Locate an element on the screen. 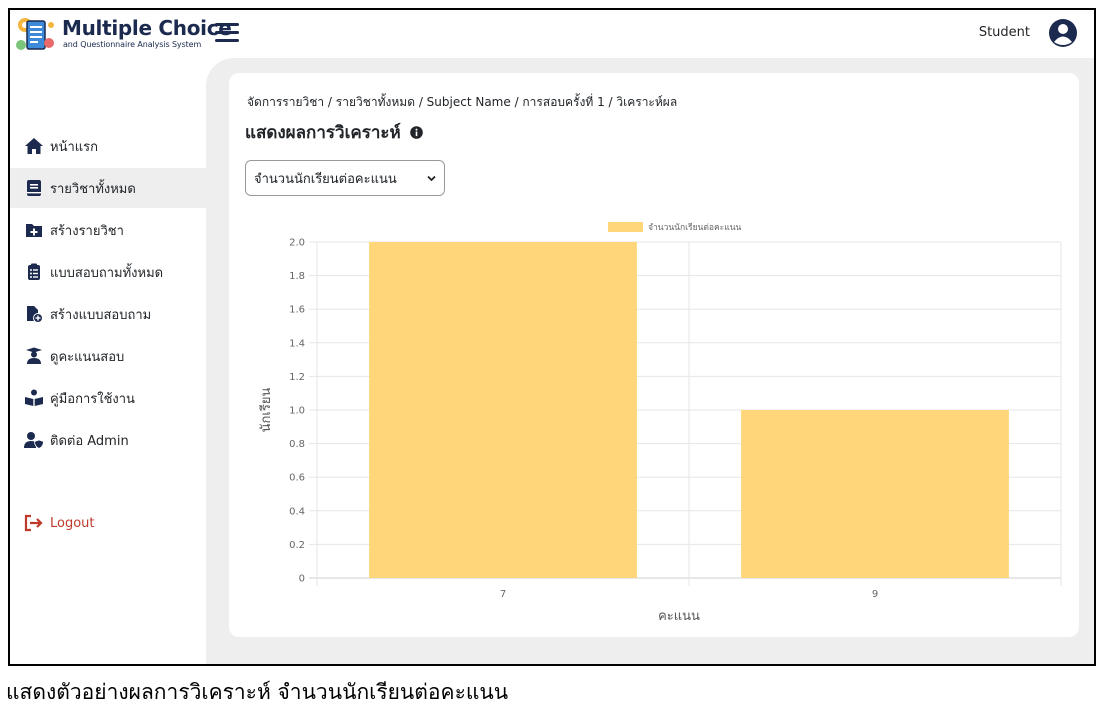  sidebar-item-contact-admin: ติดต่อ Admin is located at coordinates (108, 440).